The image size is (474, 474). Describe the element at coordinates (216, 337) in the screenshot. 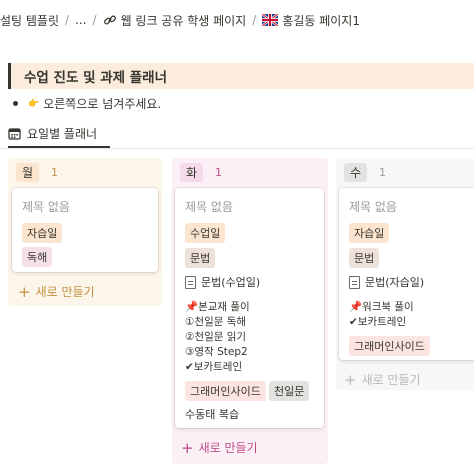

I see `card-text-line: ②천일문 읽기` at that location.